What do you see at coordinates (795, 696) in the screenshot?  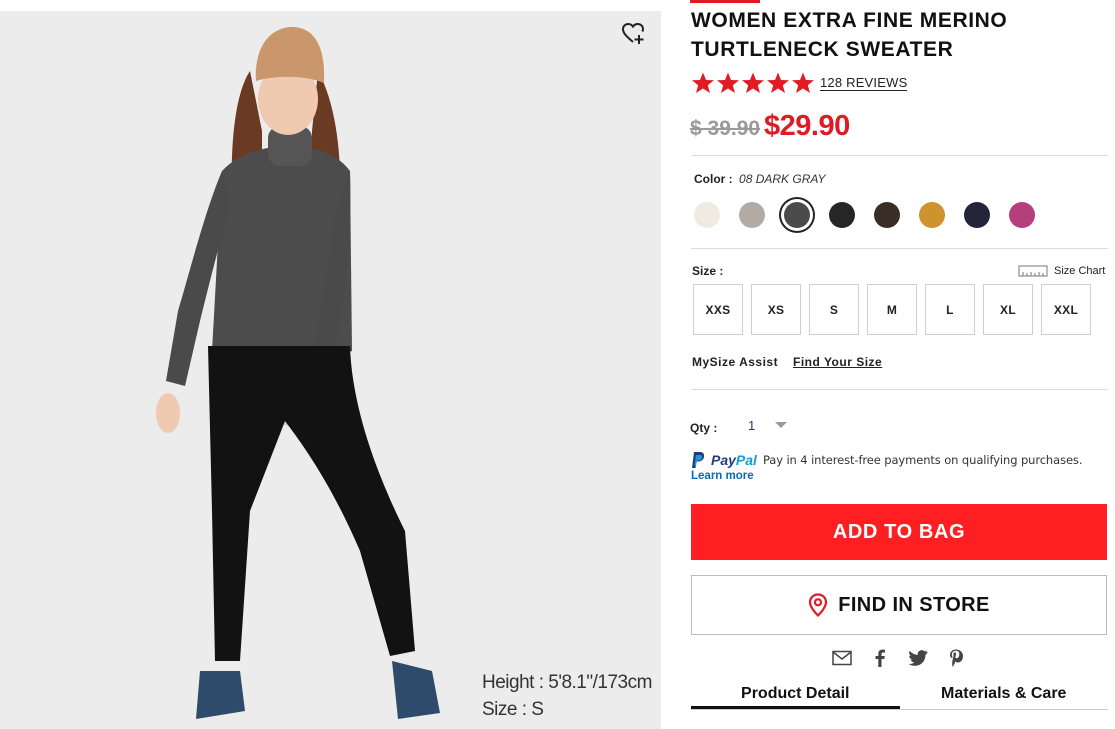 I see `tab-product-detail: Product Detail` at bounding box center [795, 696].